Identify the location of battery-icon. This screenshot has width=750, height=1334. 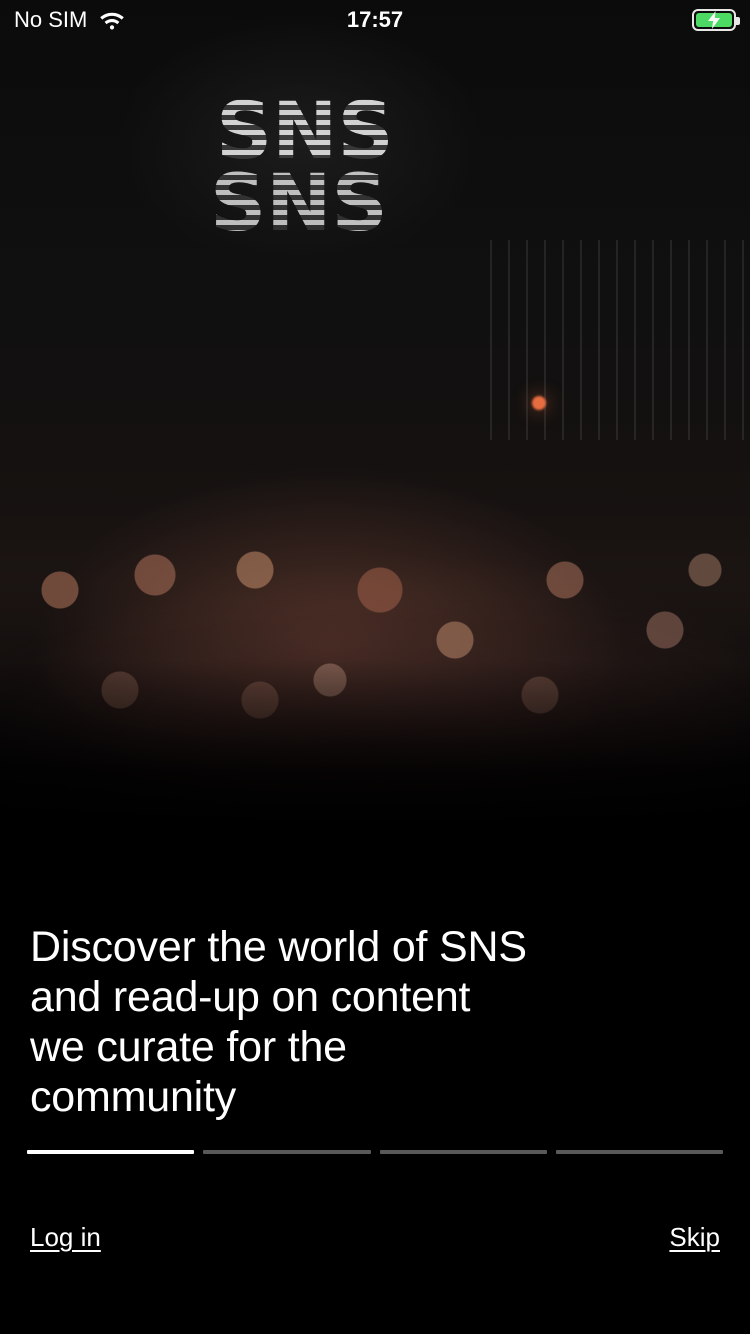
(716, 20).